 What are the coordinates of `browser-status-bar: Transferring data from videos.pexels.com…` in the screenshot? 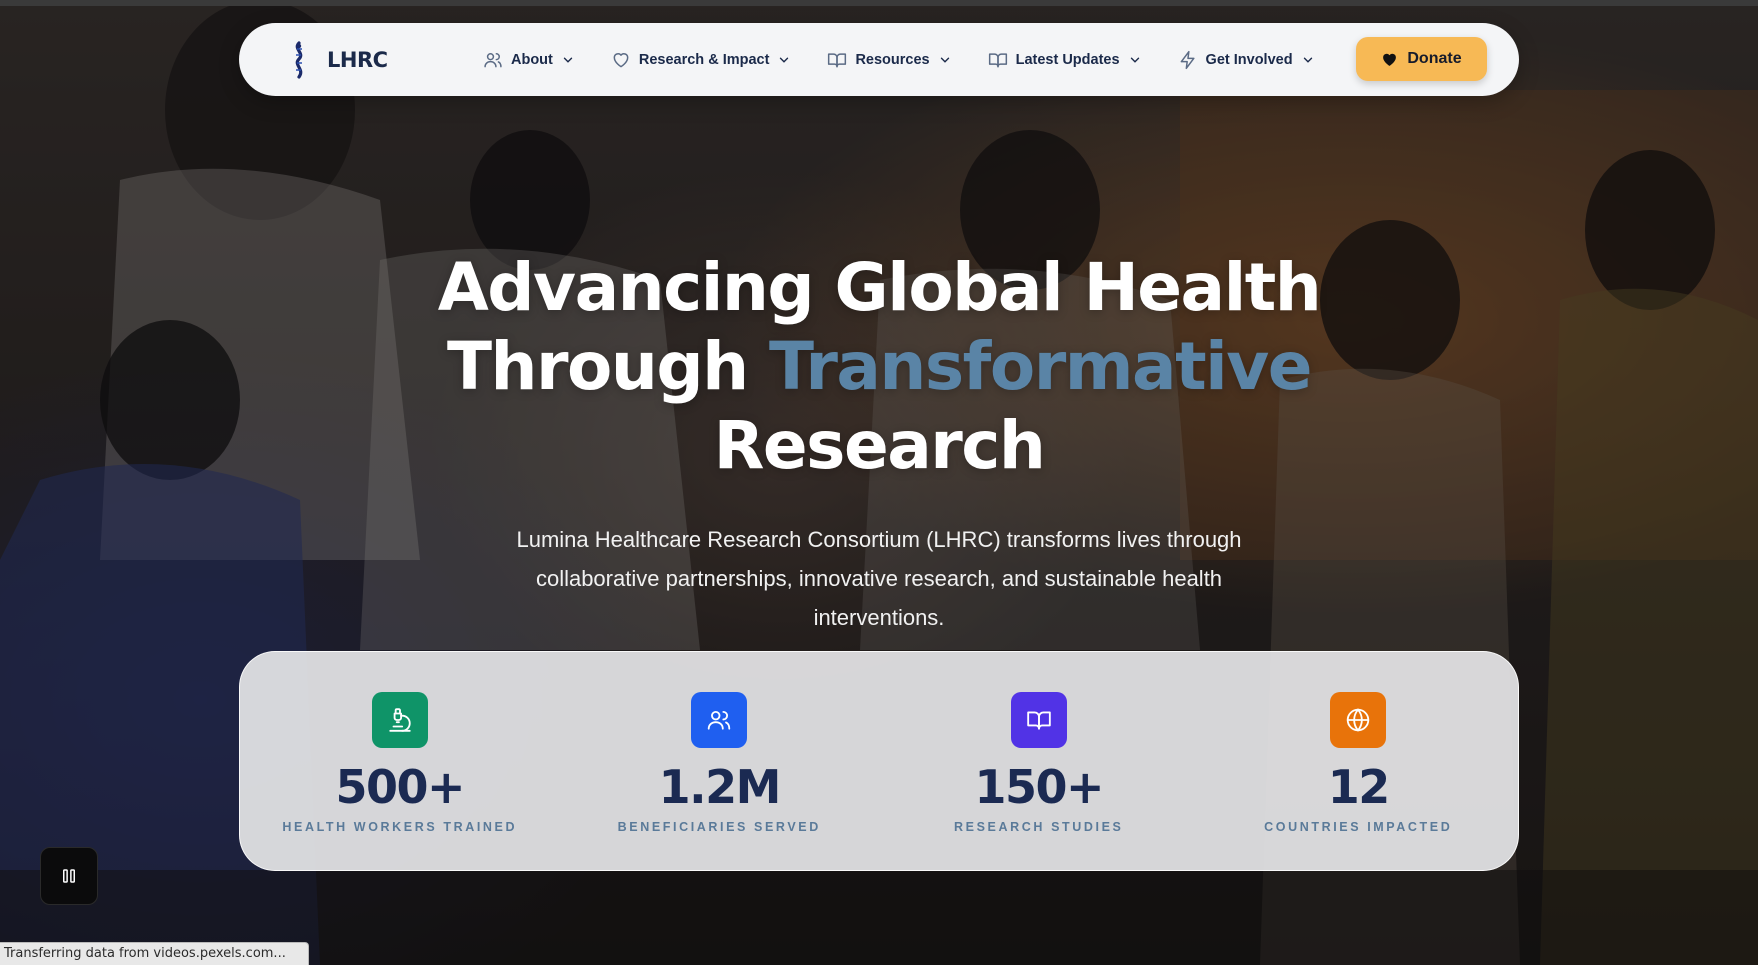 It's located at (154, 953).